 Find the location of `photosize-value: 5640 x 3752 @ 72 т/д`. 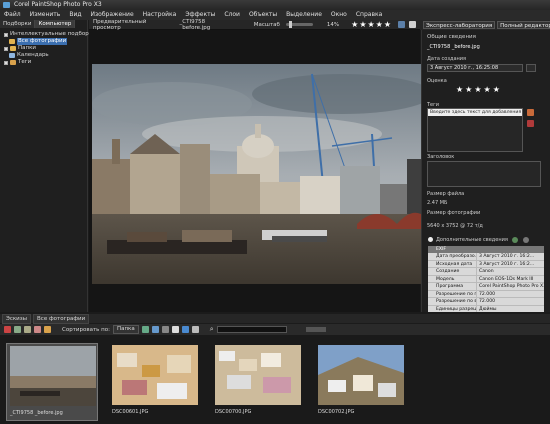

photosize-value: 5640 x 3752 @ 72 т/д is located at coordinates (455, 226).